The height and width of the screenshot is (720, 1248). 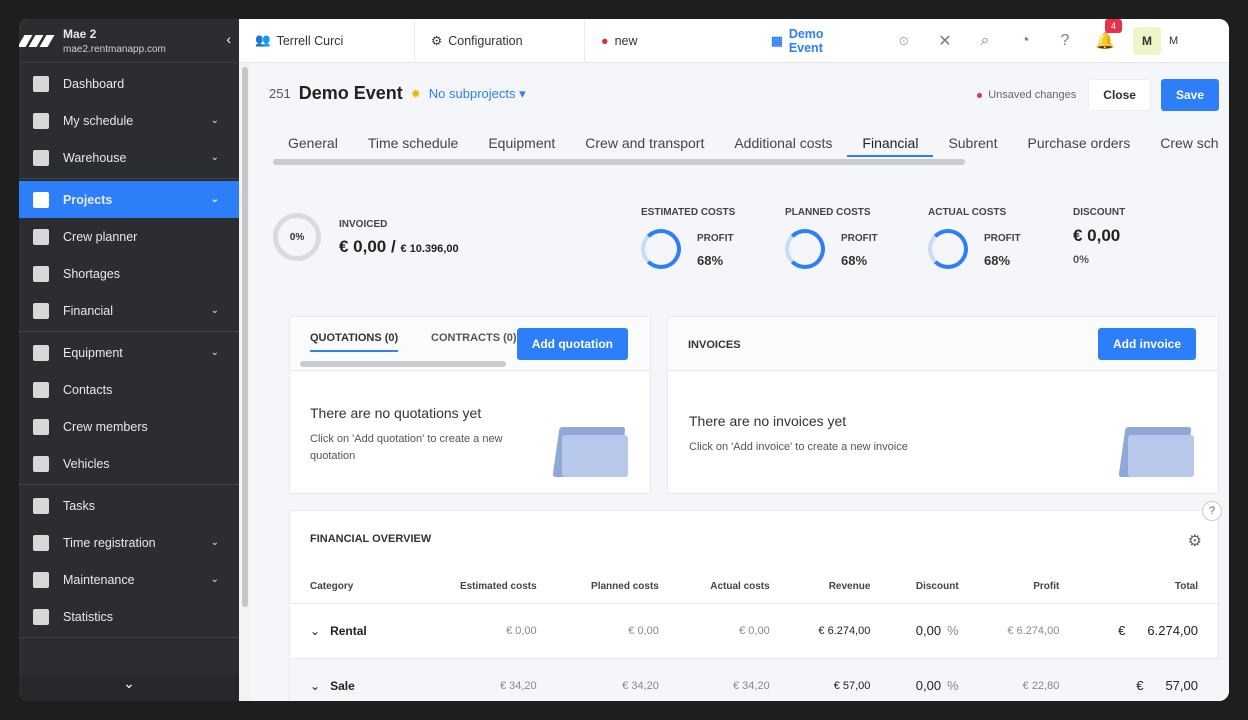 I want to click on sidebar-item-label: Shortages, so click(x=91, y=273).